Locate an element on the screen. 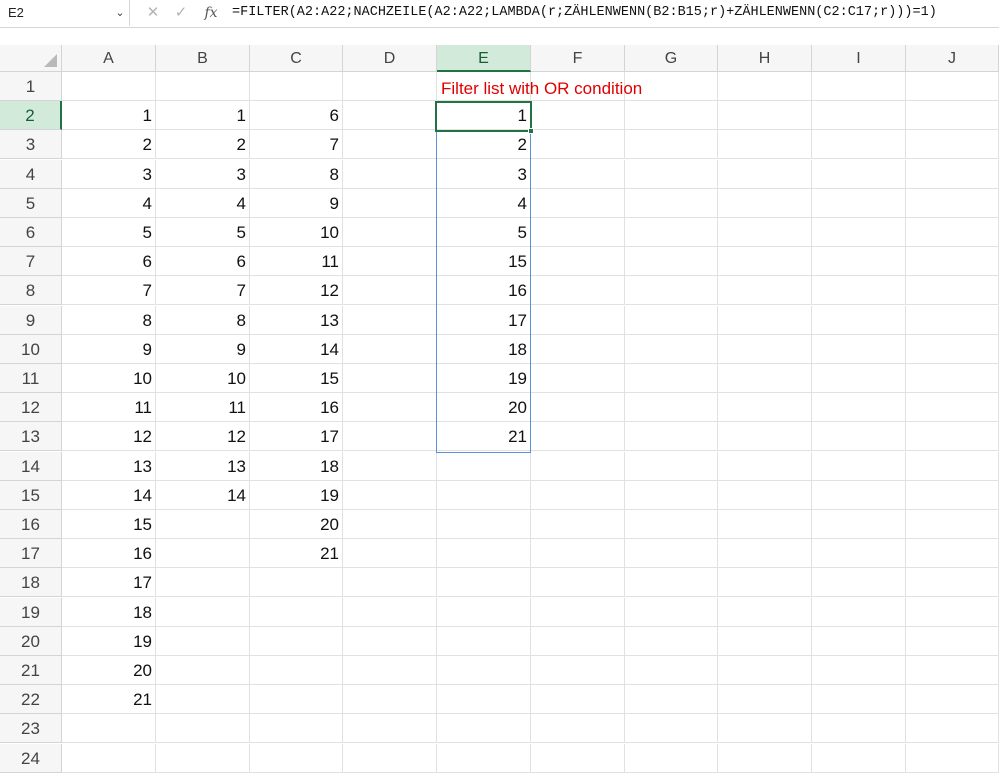 This screenshot has width=999, height=775. cell-g20 is located at coordinates (671, 641).